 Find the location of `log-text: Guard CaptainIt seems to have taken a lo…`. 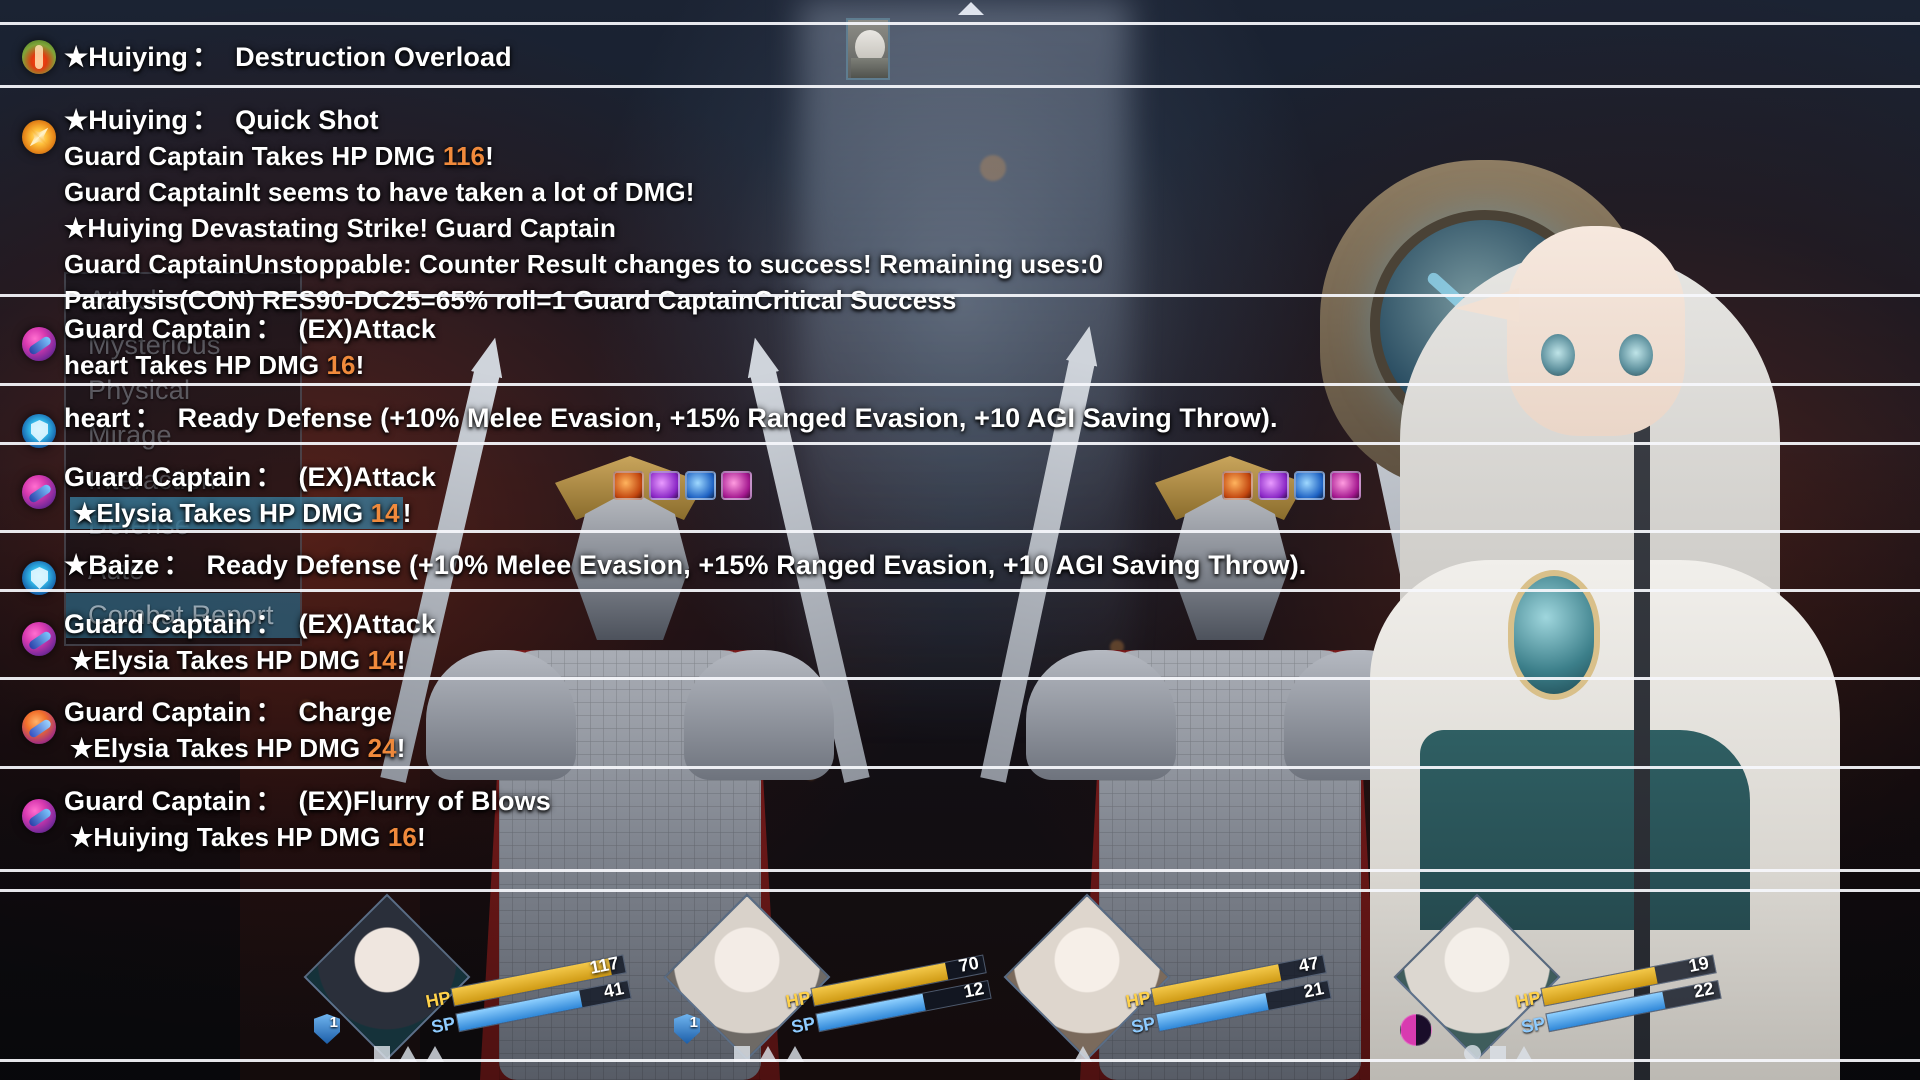

log-text: Guard CaptainIt seems to have taken a lo… is located at coordinates (379, 192).